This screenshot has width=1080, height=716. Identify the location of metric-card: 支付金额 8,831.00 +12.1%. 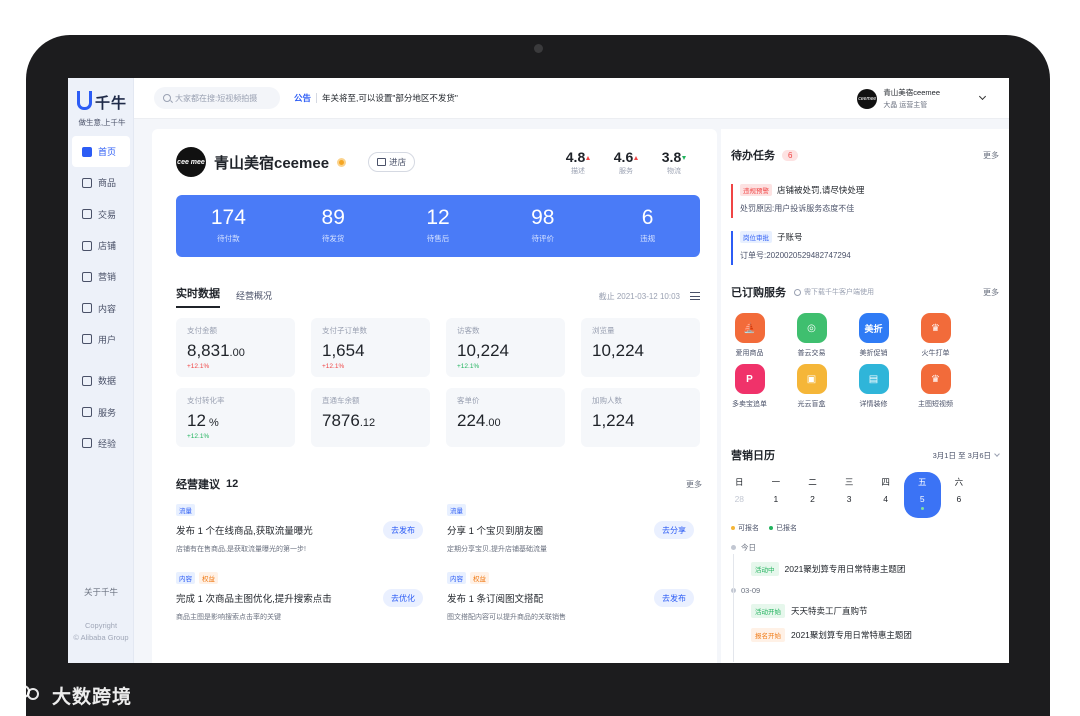
(235, 347).